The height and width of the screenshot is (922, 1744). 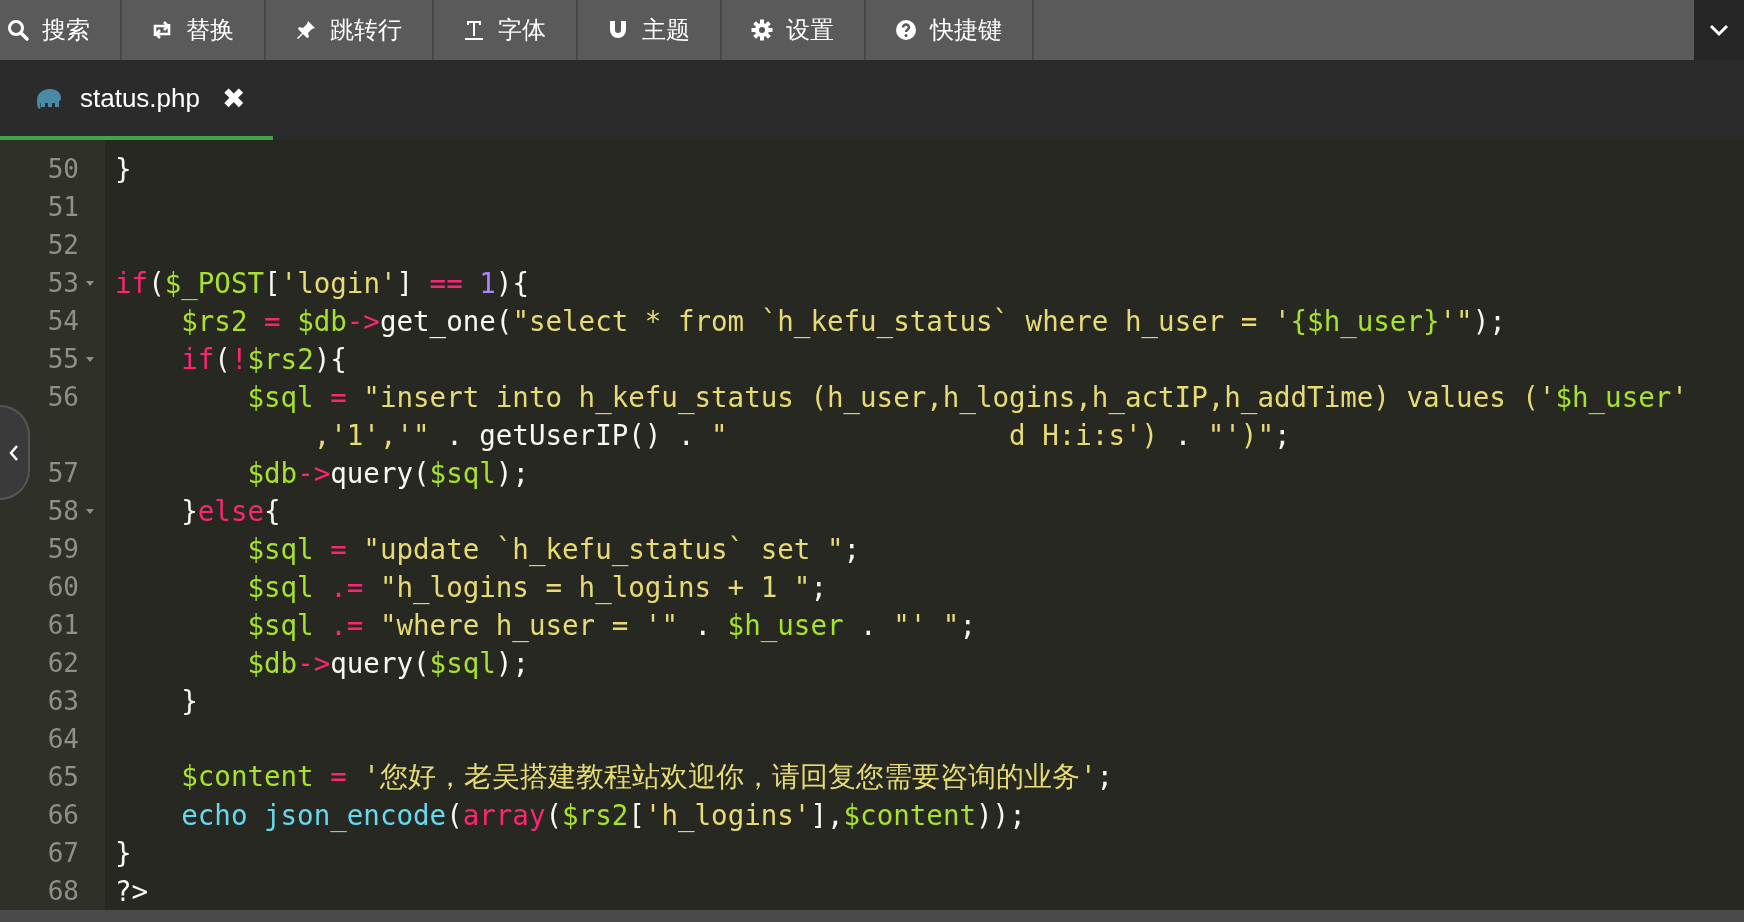 What do you see at coordinates (536, 587) in the screenshot?
I see `code-line: $sql .= "h_logins = h_logins + 1 ";` at bounding box center [536, 587].